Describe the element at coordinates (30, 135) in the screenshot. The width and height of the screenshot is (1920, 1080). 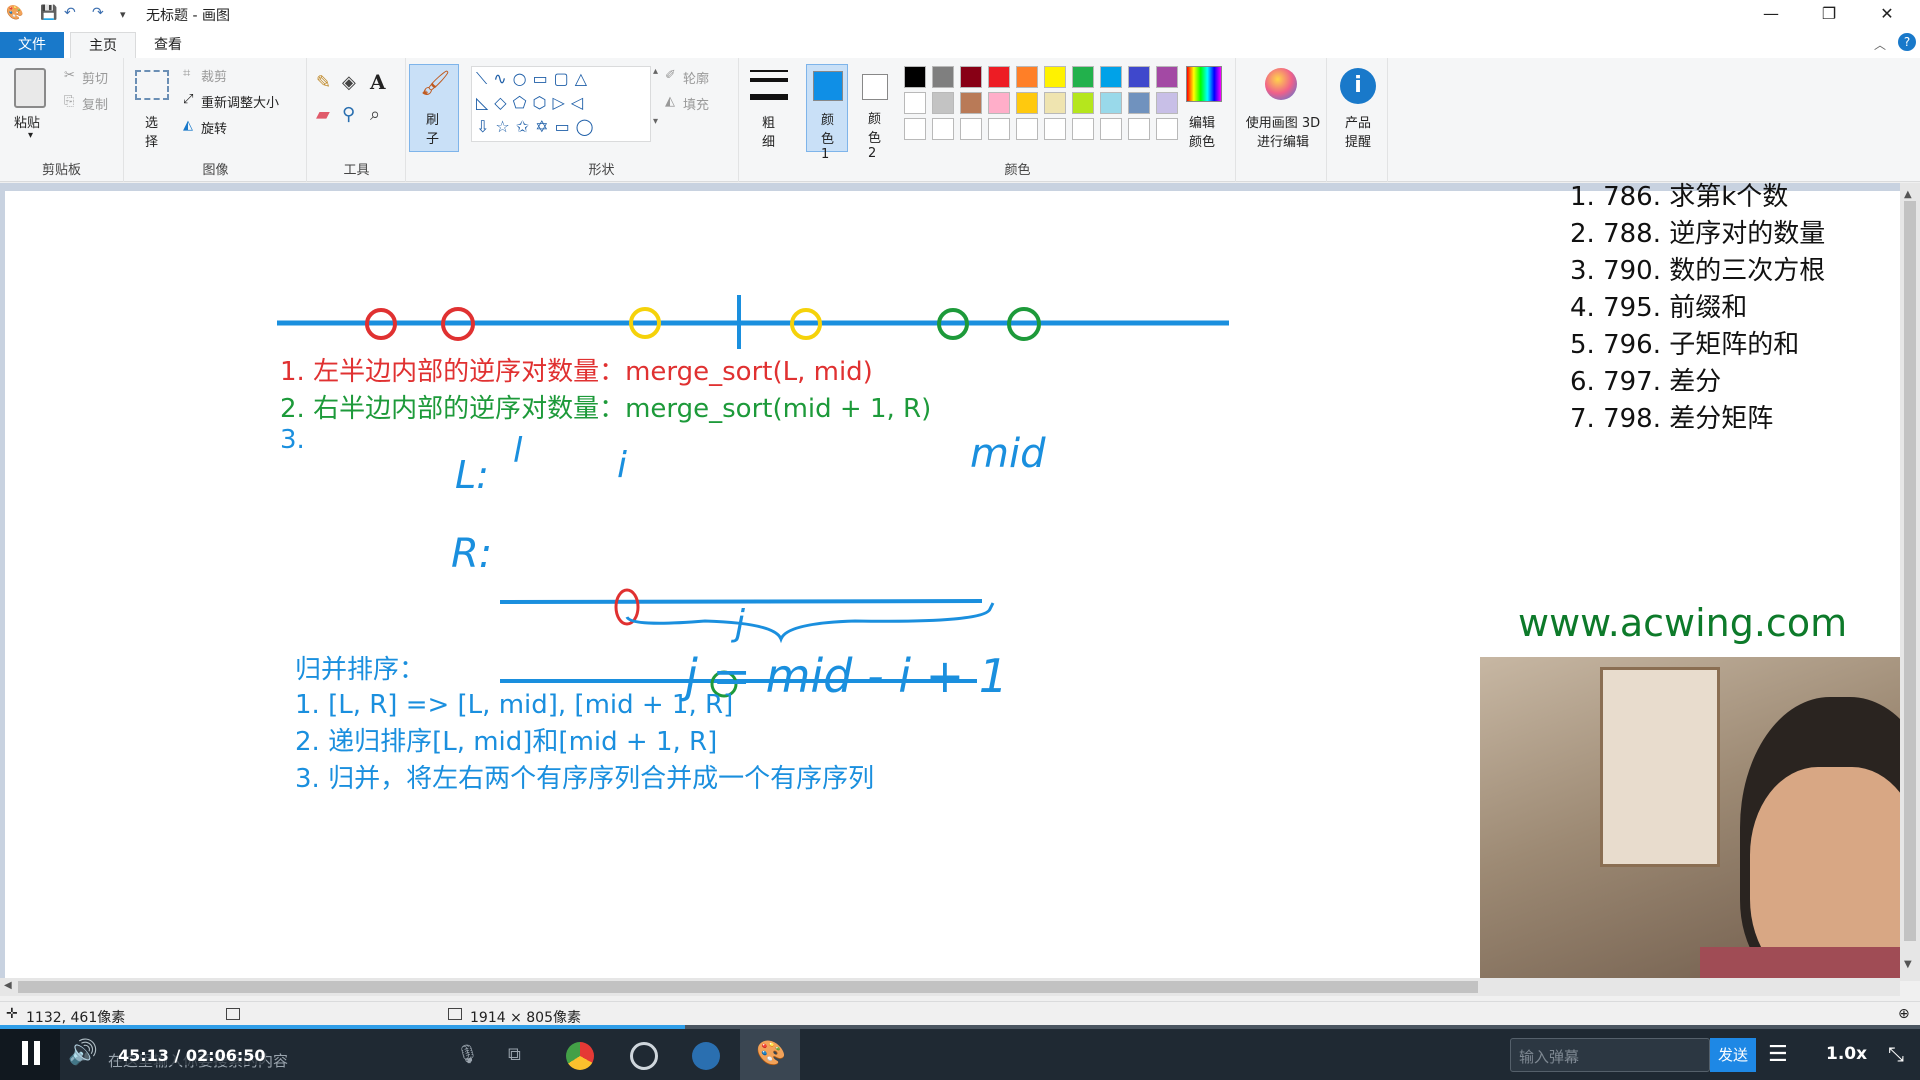
I see `paste-dropdown-icon: ▾` at that location.